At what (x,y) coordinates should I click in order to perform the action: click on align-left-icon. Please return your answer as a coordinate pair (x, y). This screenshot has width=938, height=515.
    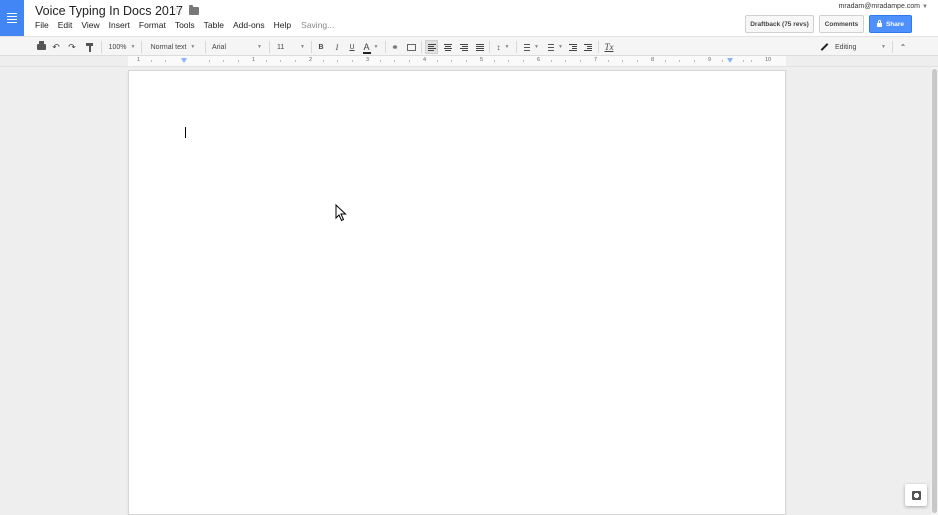
    Looking at the image, I should click on (431, 47).